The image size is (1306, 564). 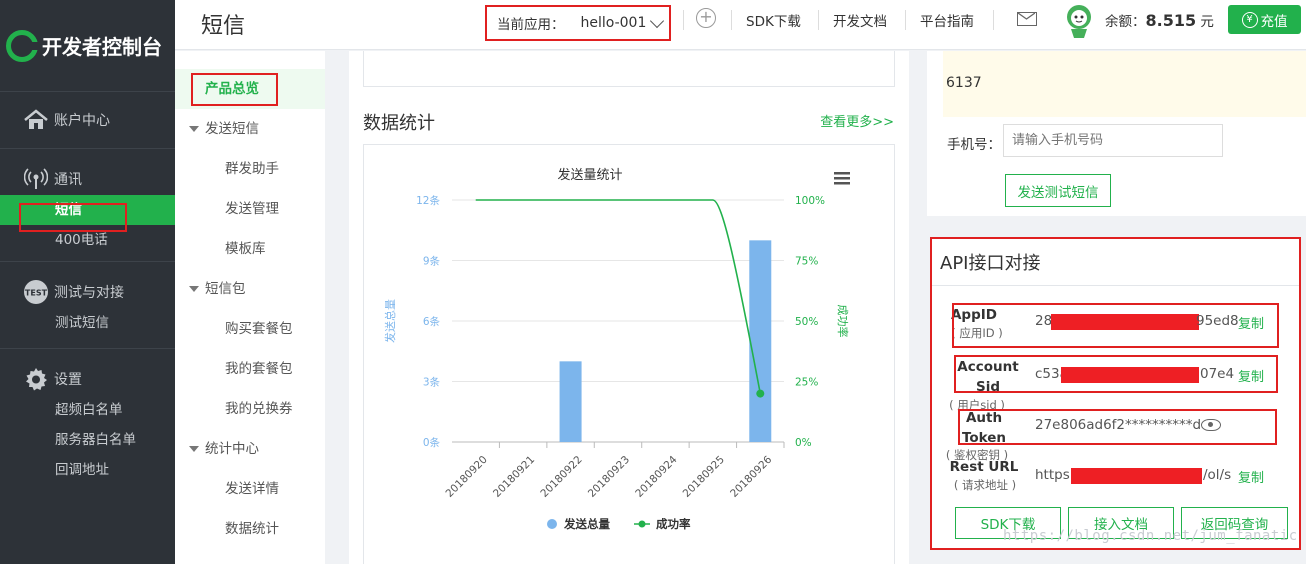 I want to click on send-test-sms-button: 发送测试短信, so click(x=1058, y=190).